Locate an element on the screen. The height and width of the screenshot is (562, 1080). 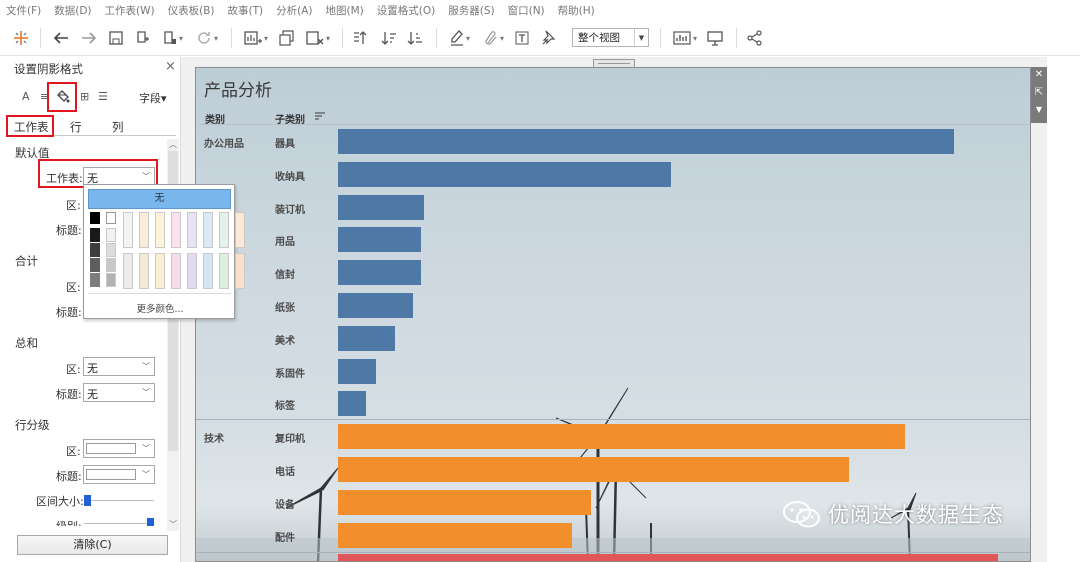
refresh-icon: ▾ is located at coordinates (207, 38).